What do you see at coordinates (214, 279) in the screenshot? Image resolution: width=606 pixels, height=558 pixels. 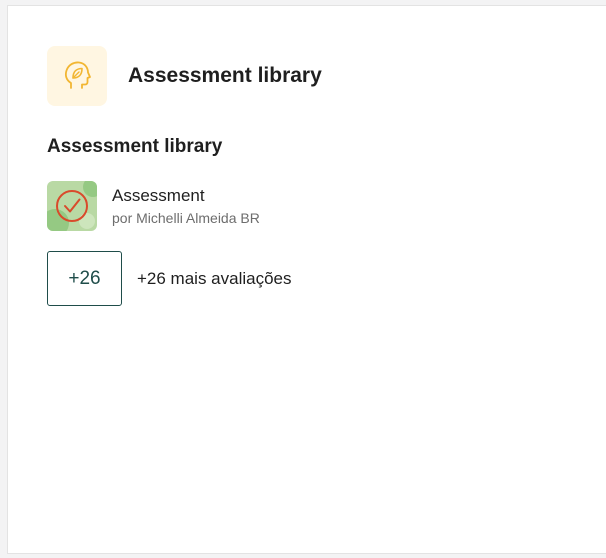 I see `more-assessments-link: +26 mais avaliações` at bounding box center [214, 279].